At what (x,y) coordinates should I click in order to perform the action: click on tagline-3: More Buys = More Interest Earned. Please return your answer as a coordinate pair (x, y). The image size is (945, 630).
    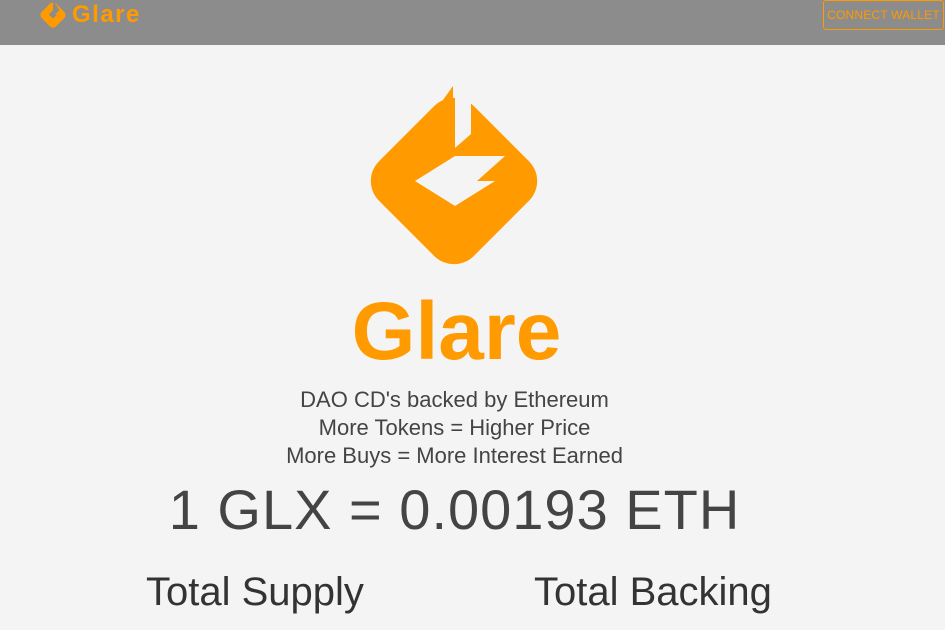
    Looking at the image, I should click on (454, 455).